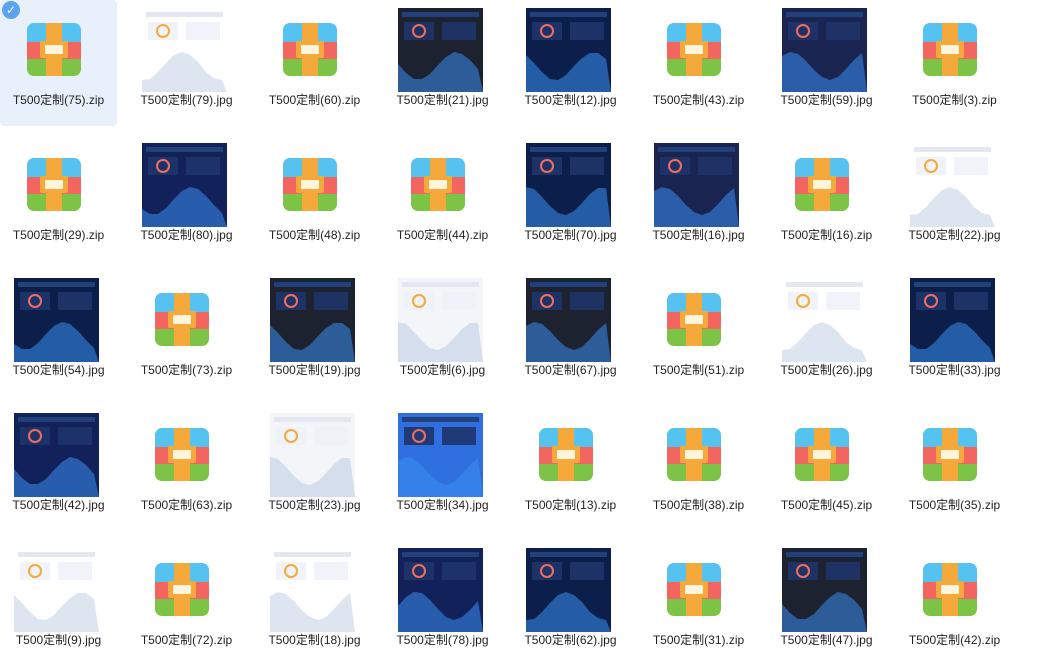  I want to click on file-name-label: T500定制(16).jpg, so click(698, 235).